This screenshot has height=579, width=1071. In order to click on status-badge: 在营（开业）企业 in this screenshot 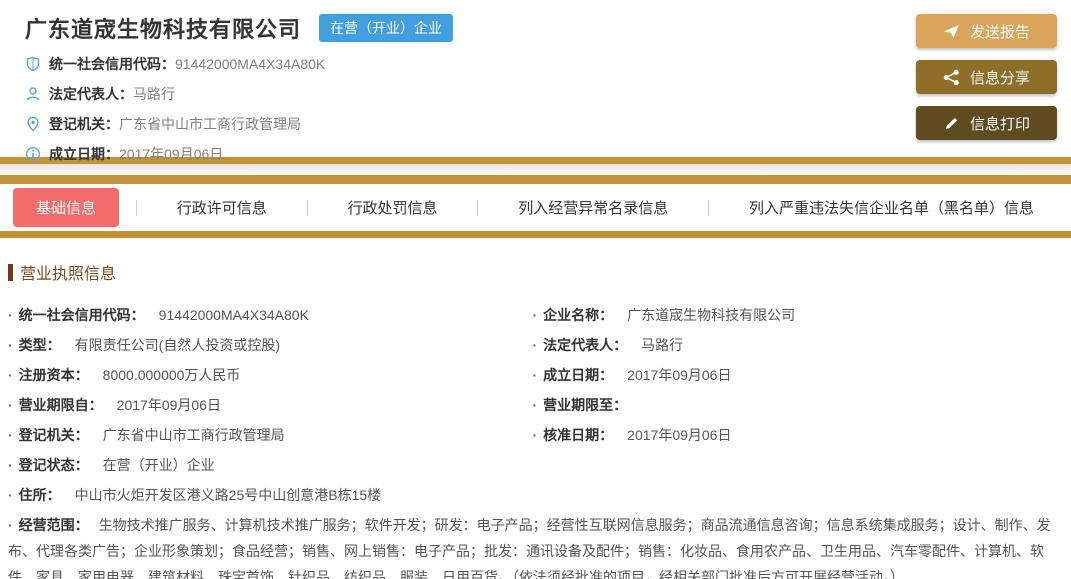, I will do `click(386, 28)`.